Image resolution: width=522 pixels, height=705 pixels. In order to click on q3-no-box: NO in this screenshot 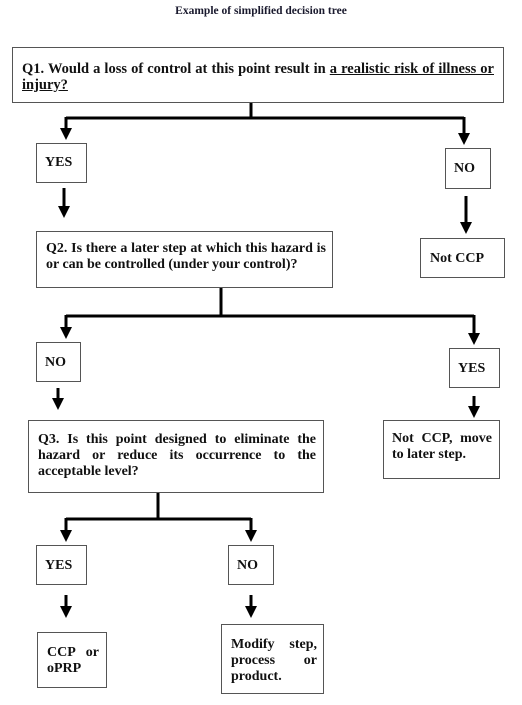, I will do `click(251, 565)`.